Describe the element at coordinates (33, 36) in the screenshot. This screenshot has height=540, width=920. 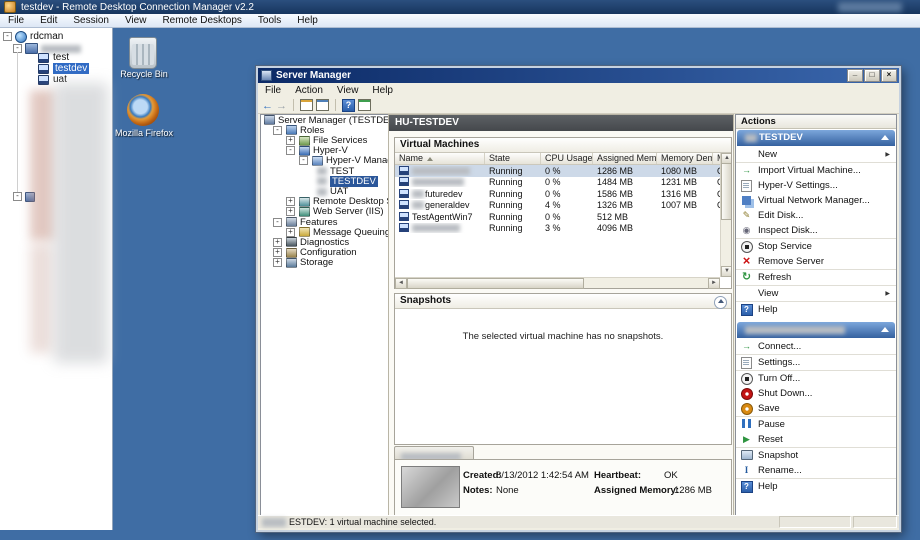
I see `tree-item-rdcman: rdcman` at that location.